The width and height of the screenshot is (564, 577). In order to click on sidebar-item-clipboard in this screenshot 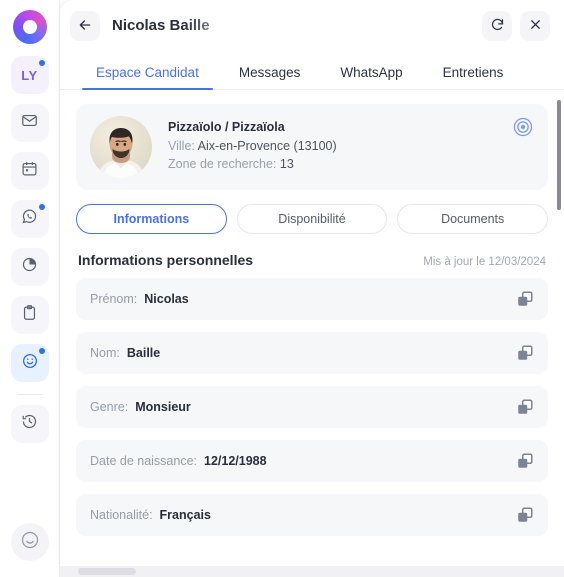, I will do `click(29, 315)`.